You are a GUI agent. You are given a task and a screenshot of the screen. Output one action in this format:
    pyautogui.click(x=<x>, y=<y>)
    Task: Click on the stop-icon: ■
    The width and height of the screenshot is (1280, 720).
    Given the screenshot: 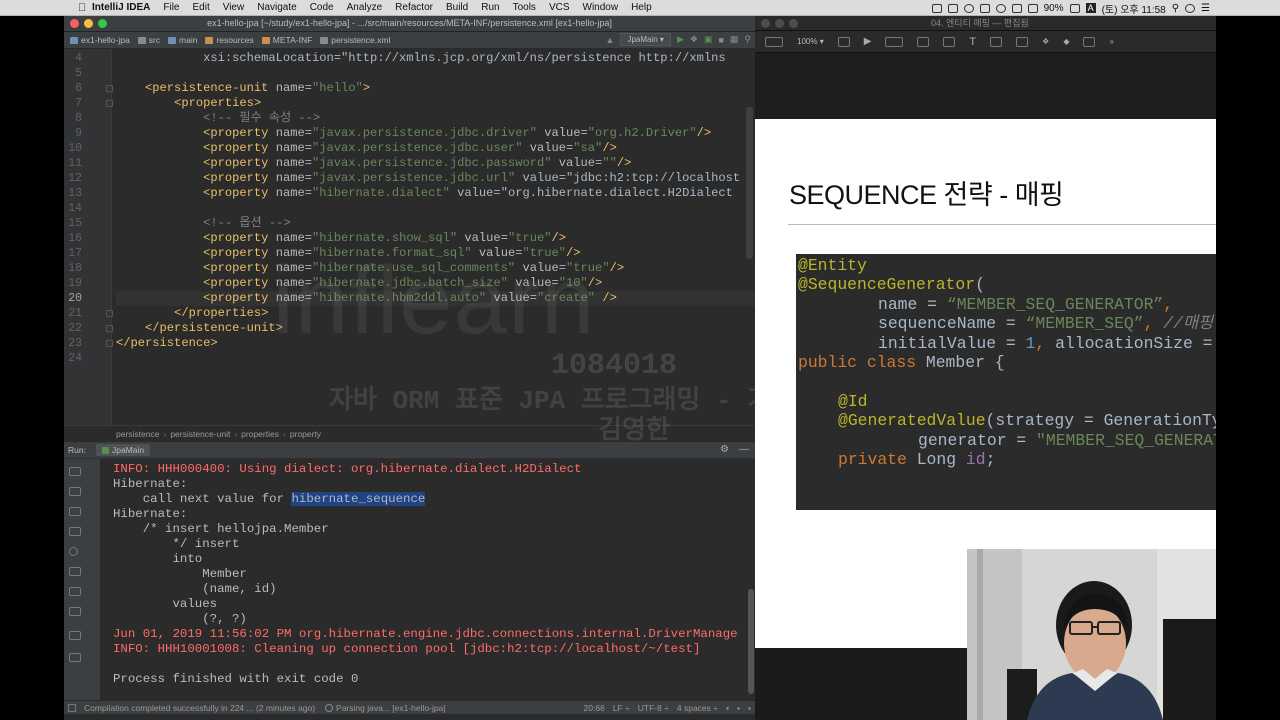 What is the action you would take?
    pyautogui.click(x=720, y=40)
    